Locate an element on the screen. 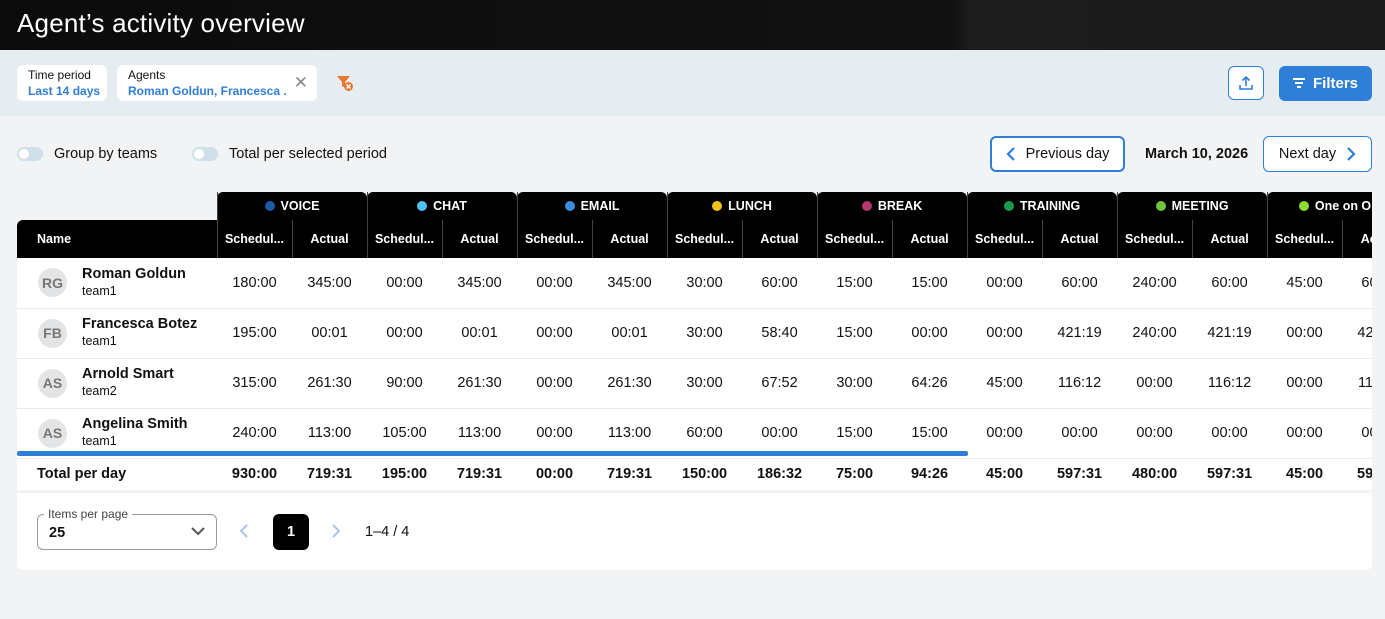 The height and width of the screenshot is (619, 1385). table-cell: 240:00 is located at coordinates (1155, 333).